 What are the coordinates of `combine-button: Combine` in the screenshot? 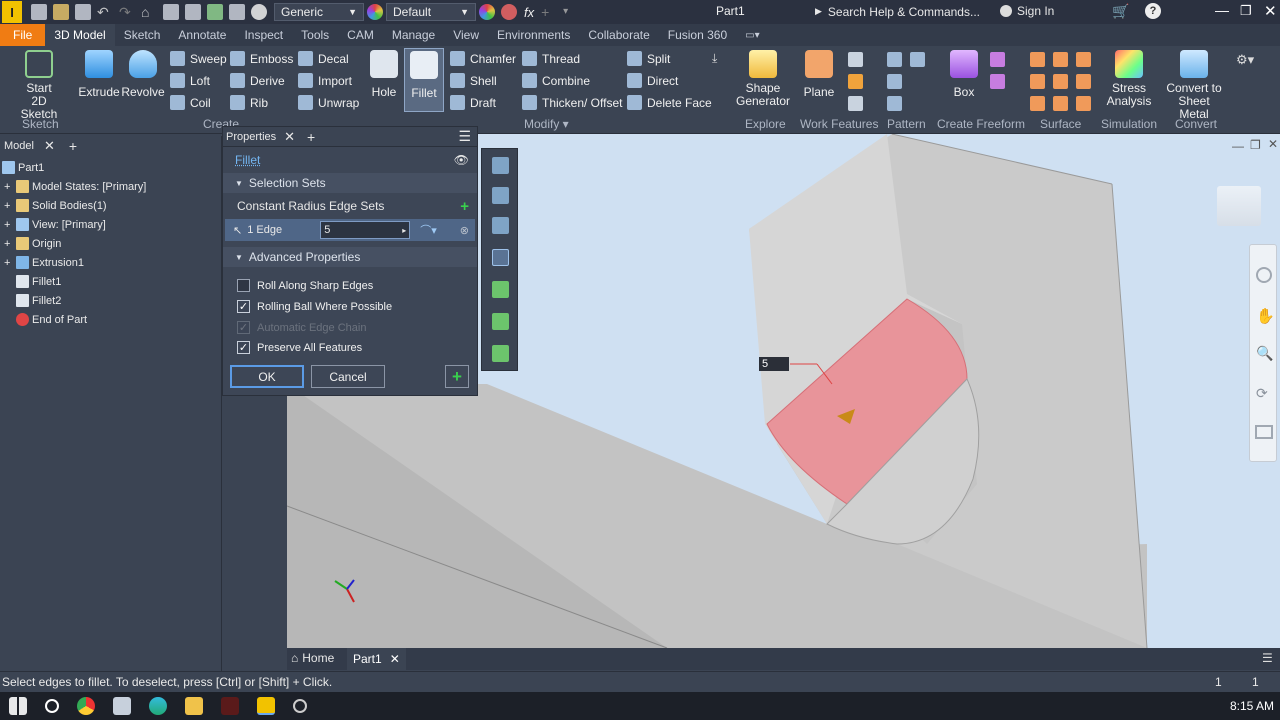 It's located at (556, 80).